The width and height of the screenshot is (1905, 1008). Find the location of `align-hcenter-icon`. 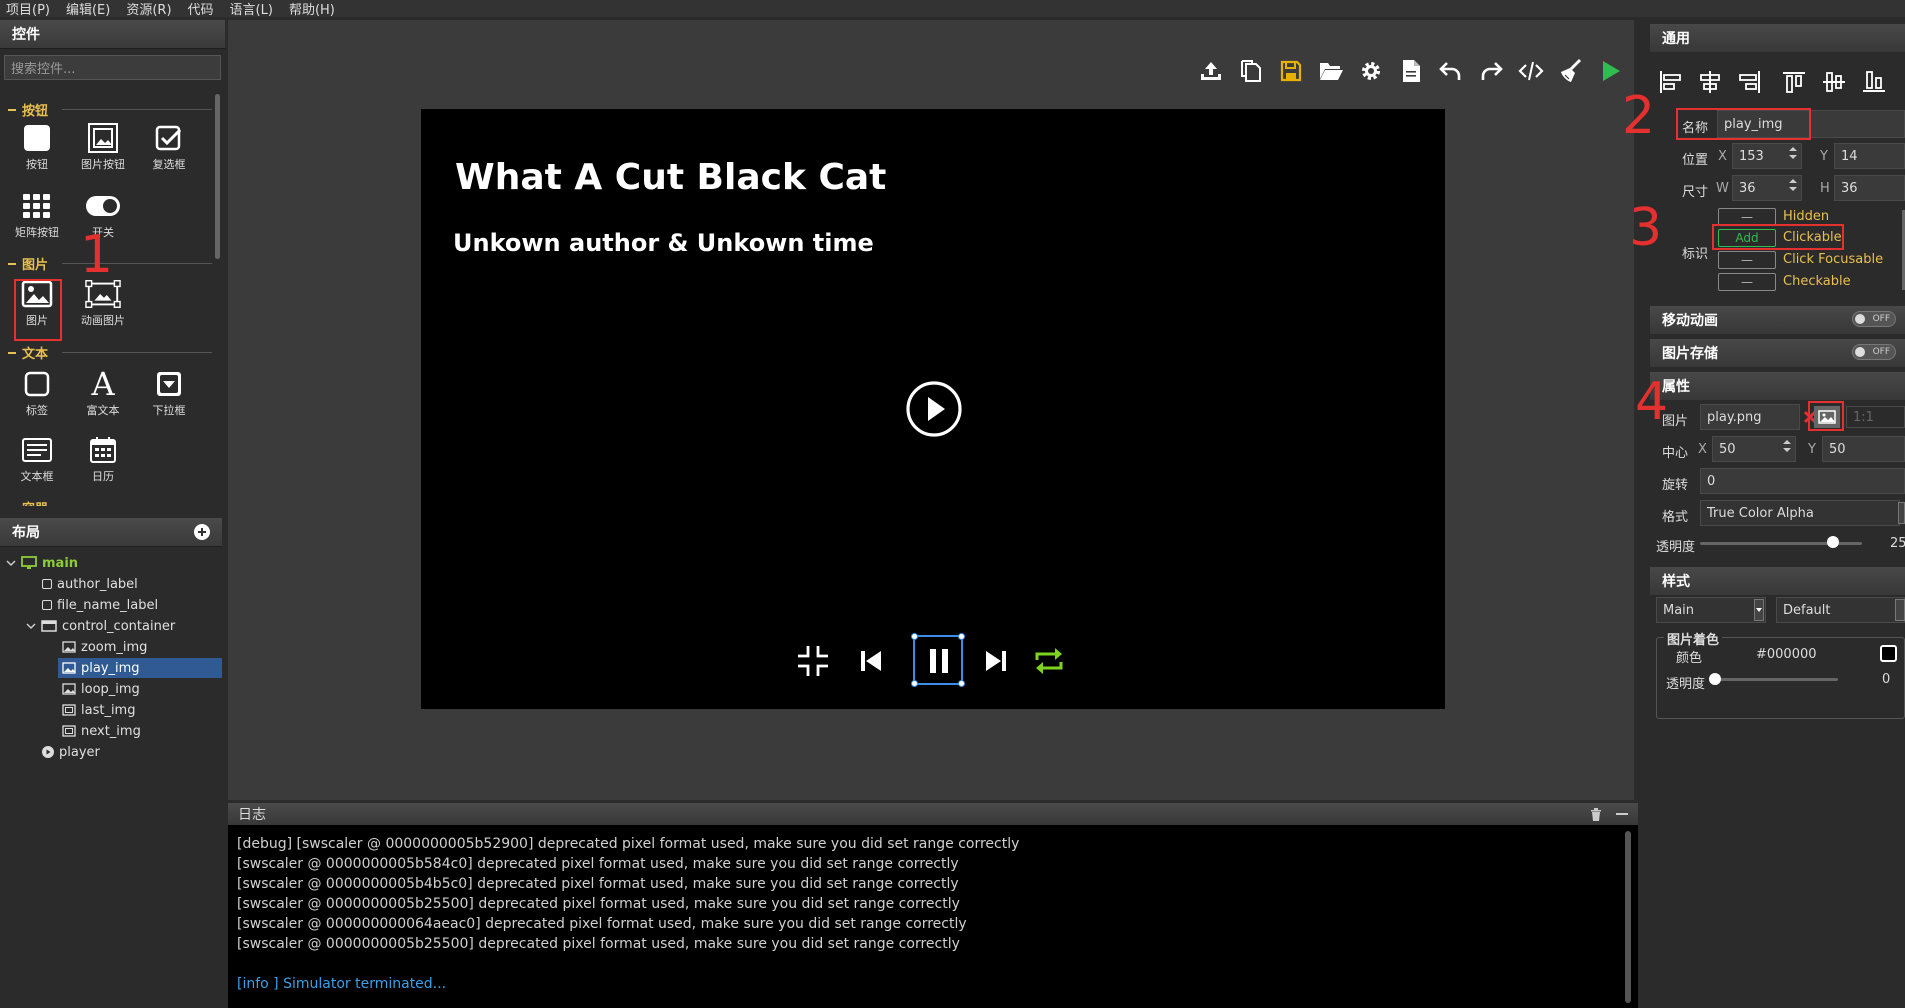

align-hcenter-icon is located at coordinates (1710, 82).